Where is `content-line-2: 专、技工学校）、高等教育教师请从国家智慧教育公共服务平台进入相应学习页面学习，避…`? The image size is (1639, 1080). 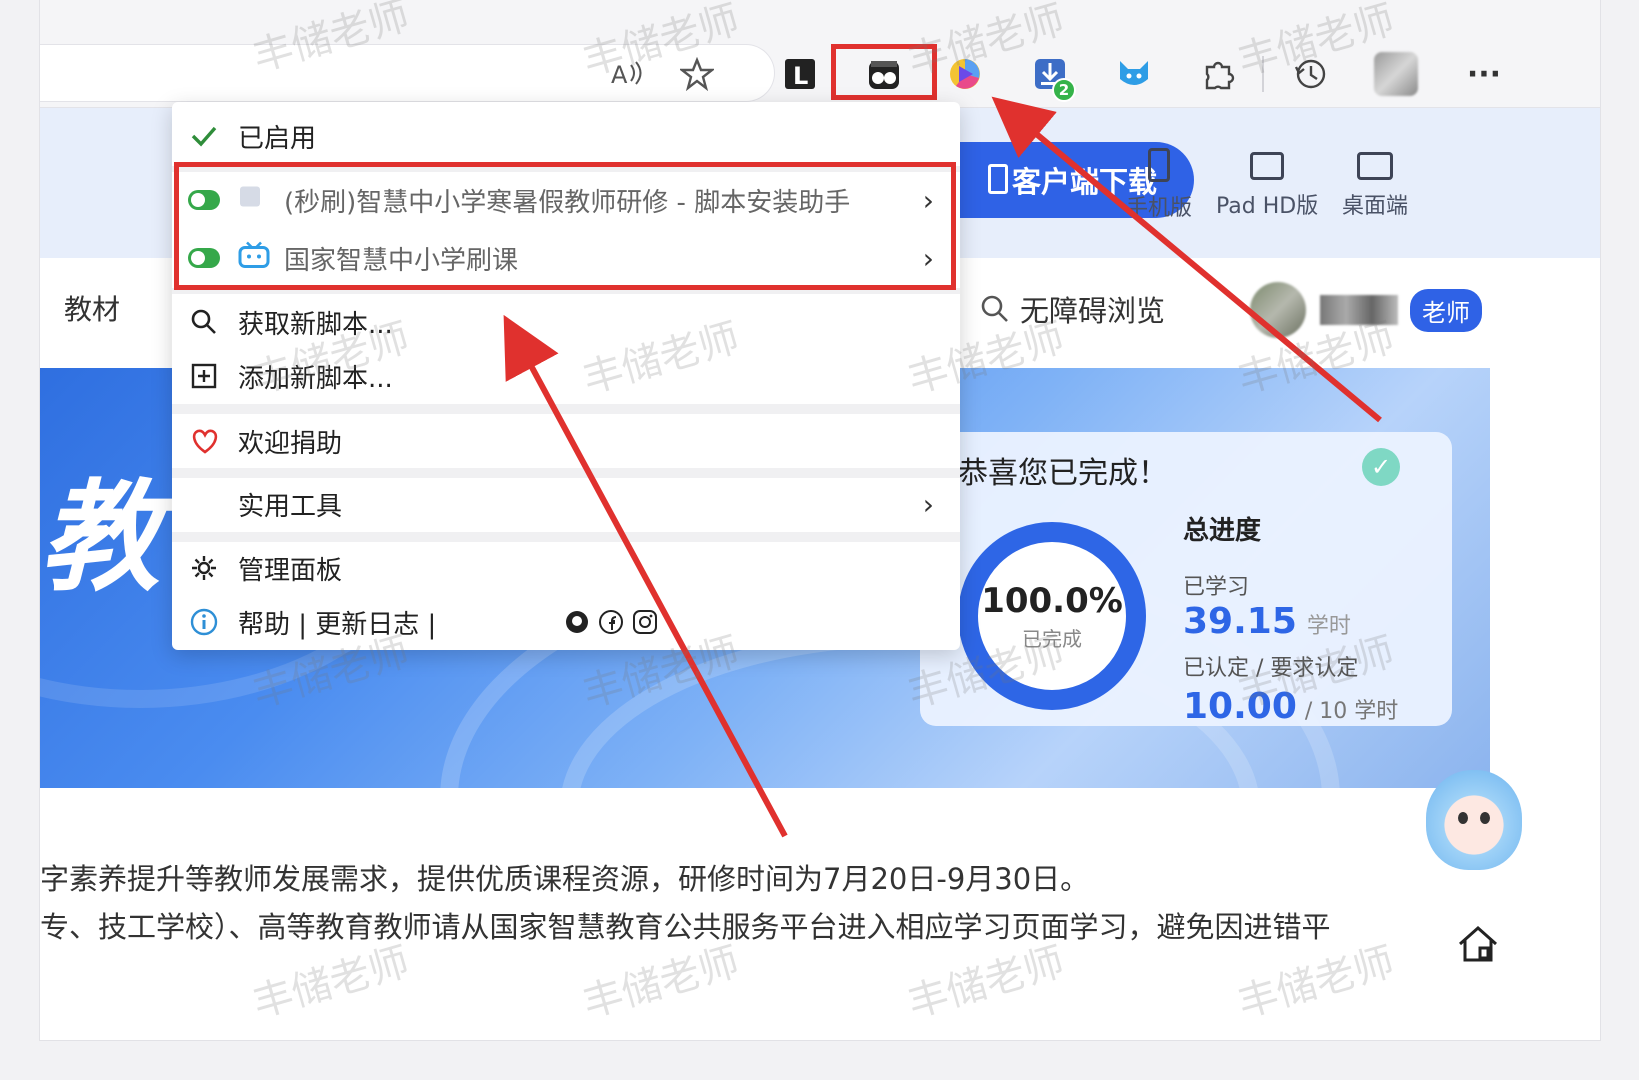
content-line-2: 专、技工学校）、高等教育教师请从国家智慧教育公共服务平台进入相应学习页面学习，避… is located at coordinates (685, 927).